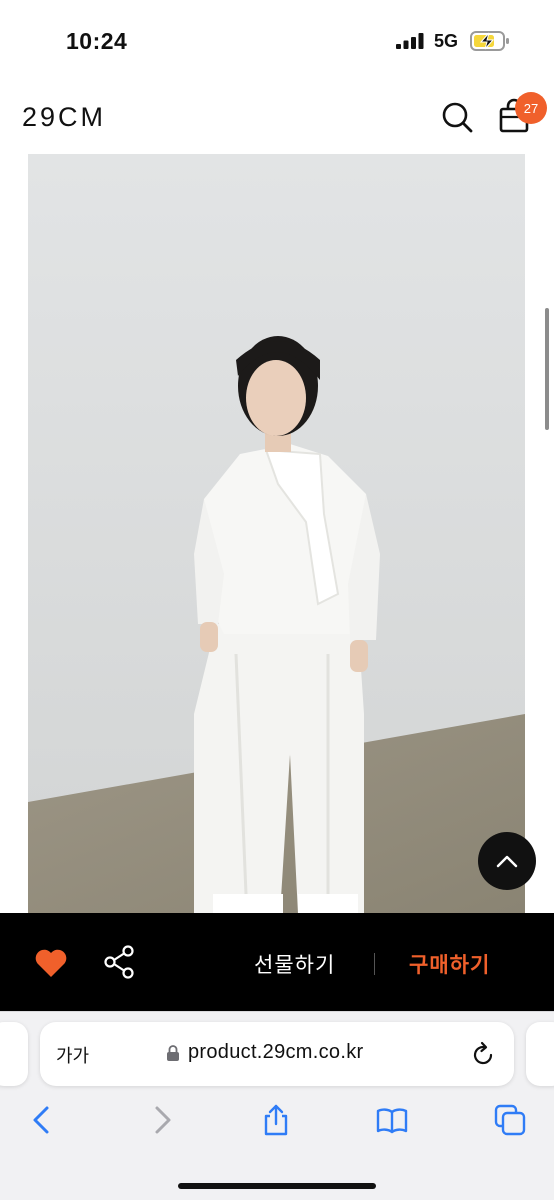  I want to click on next-tab-peek, so click(540, 1054).